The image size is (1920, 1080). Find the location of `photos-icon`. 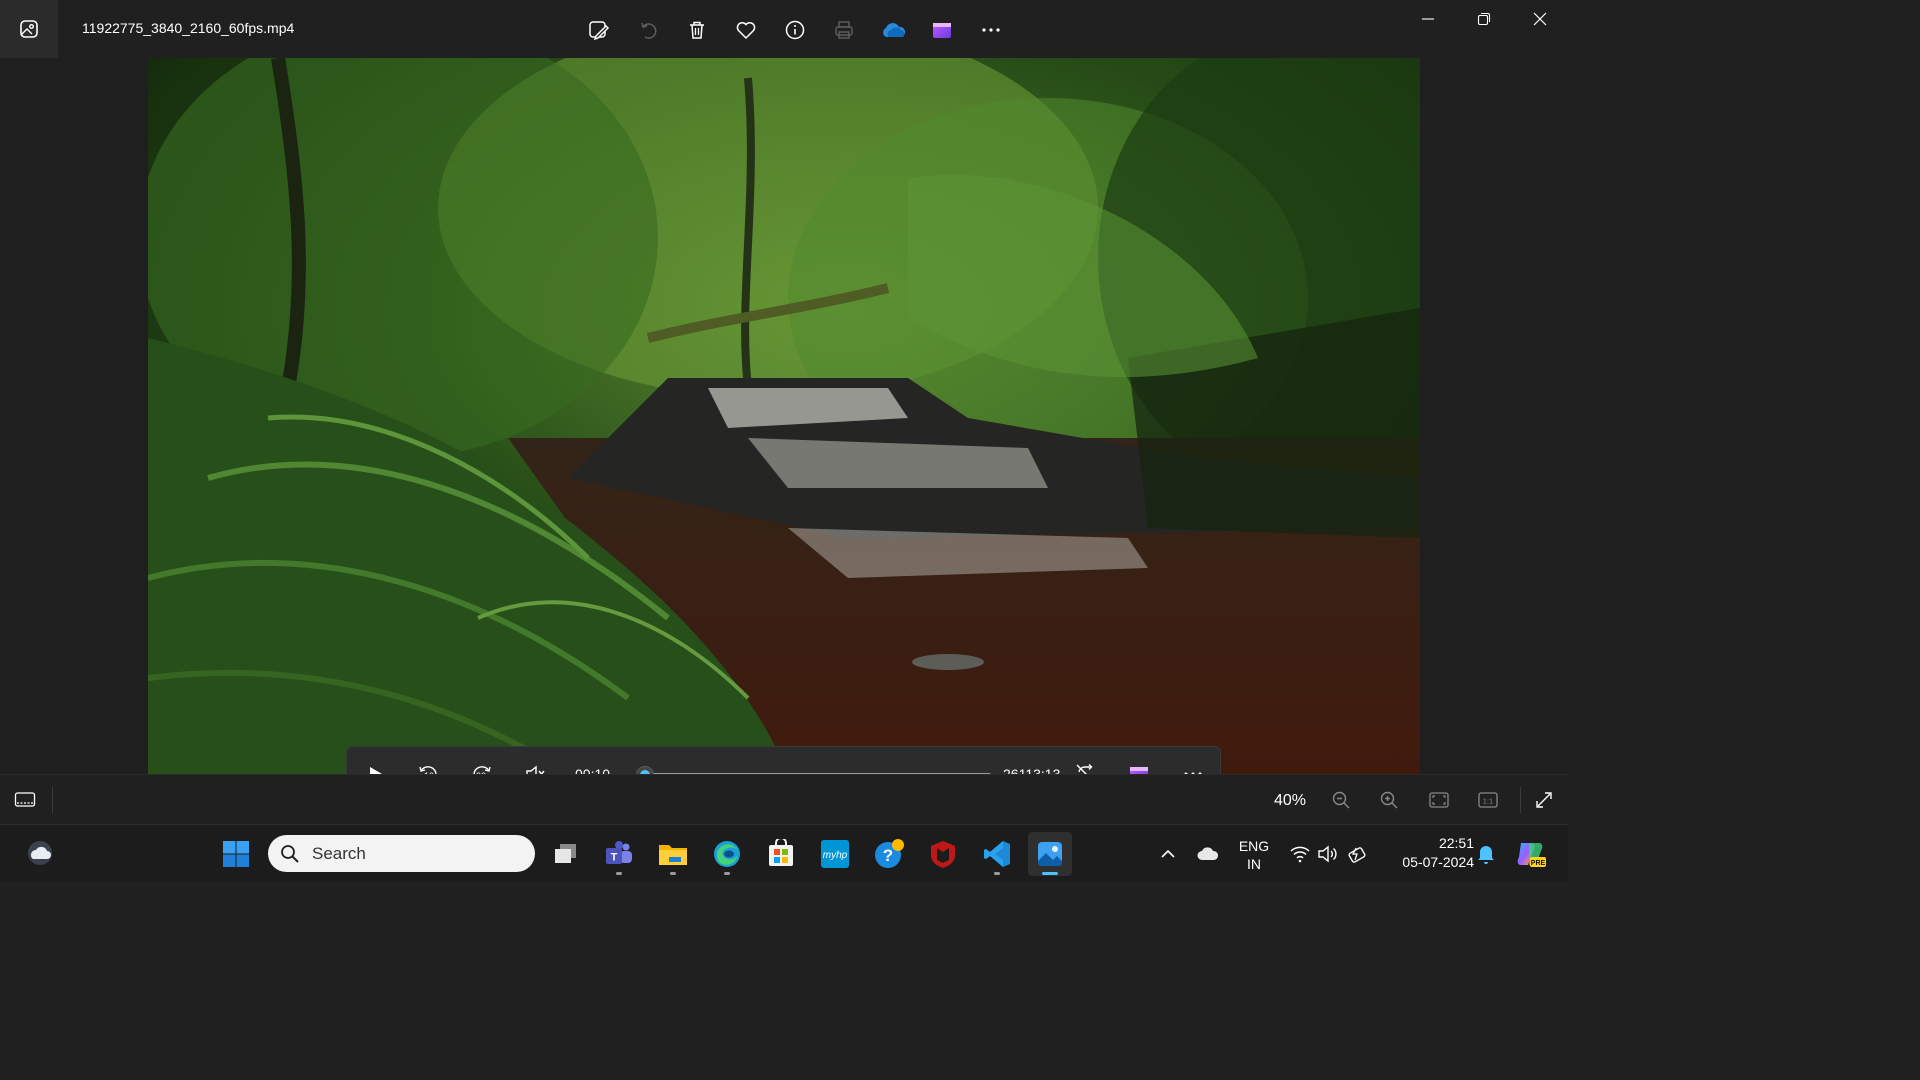

photos-icon is located at coordinates (1050, 854).